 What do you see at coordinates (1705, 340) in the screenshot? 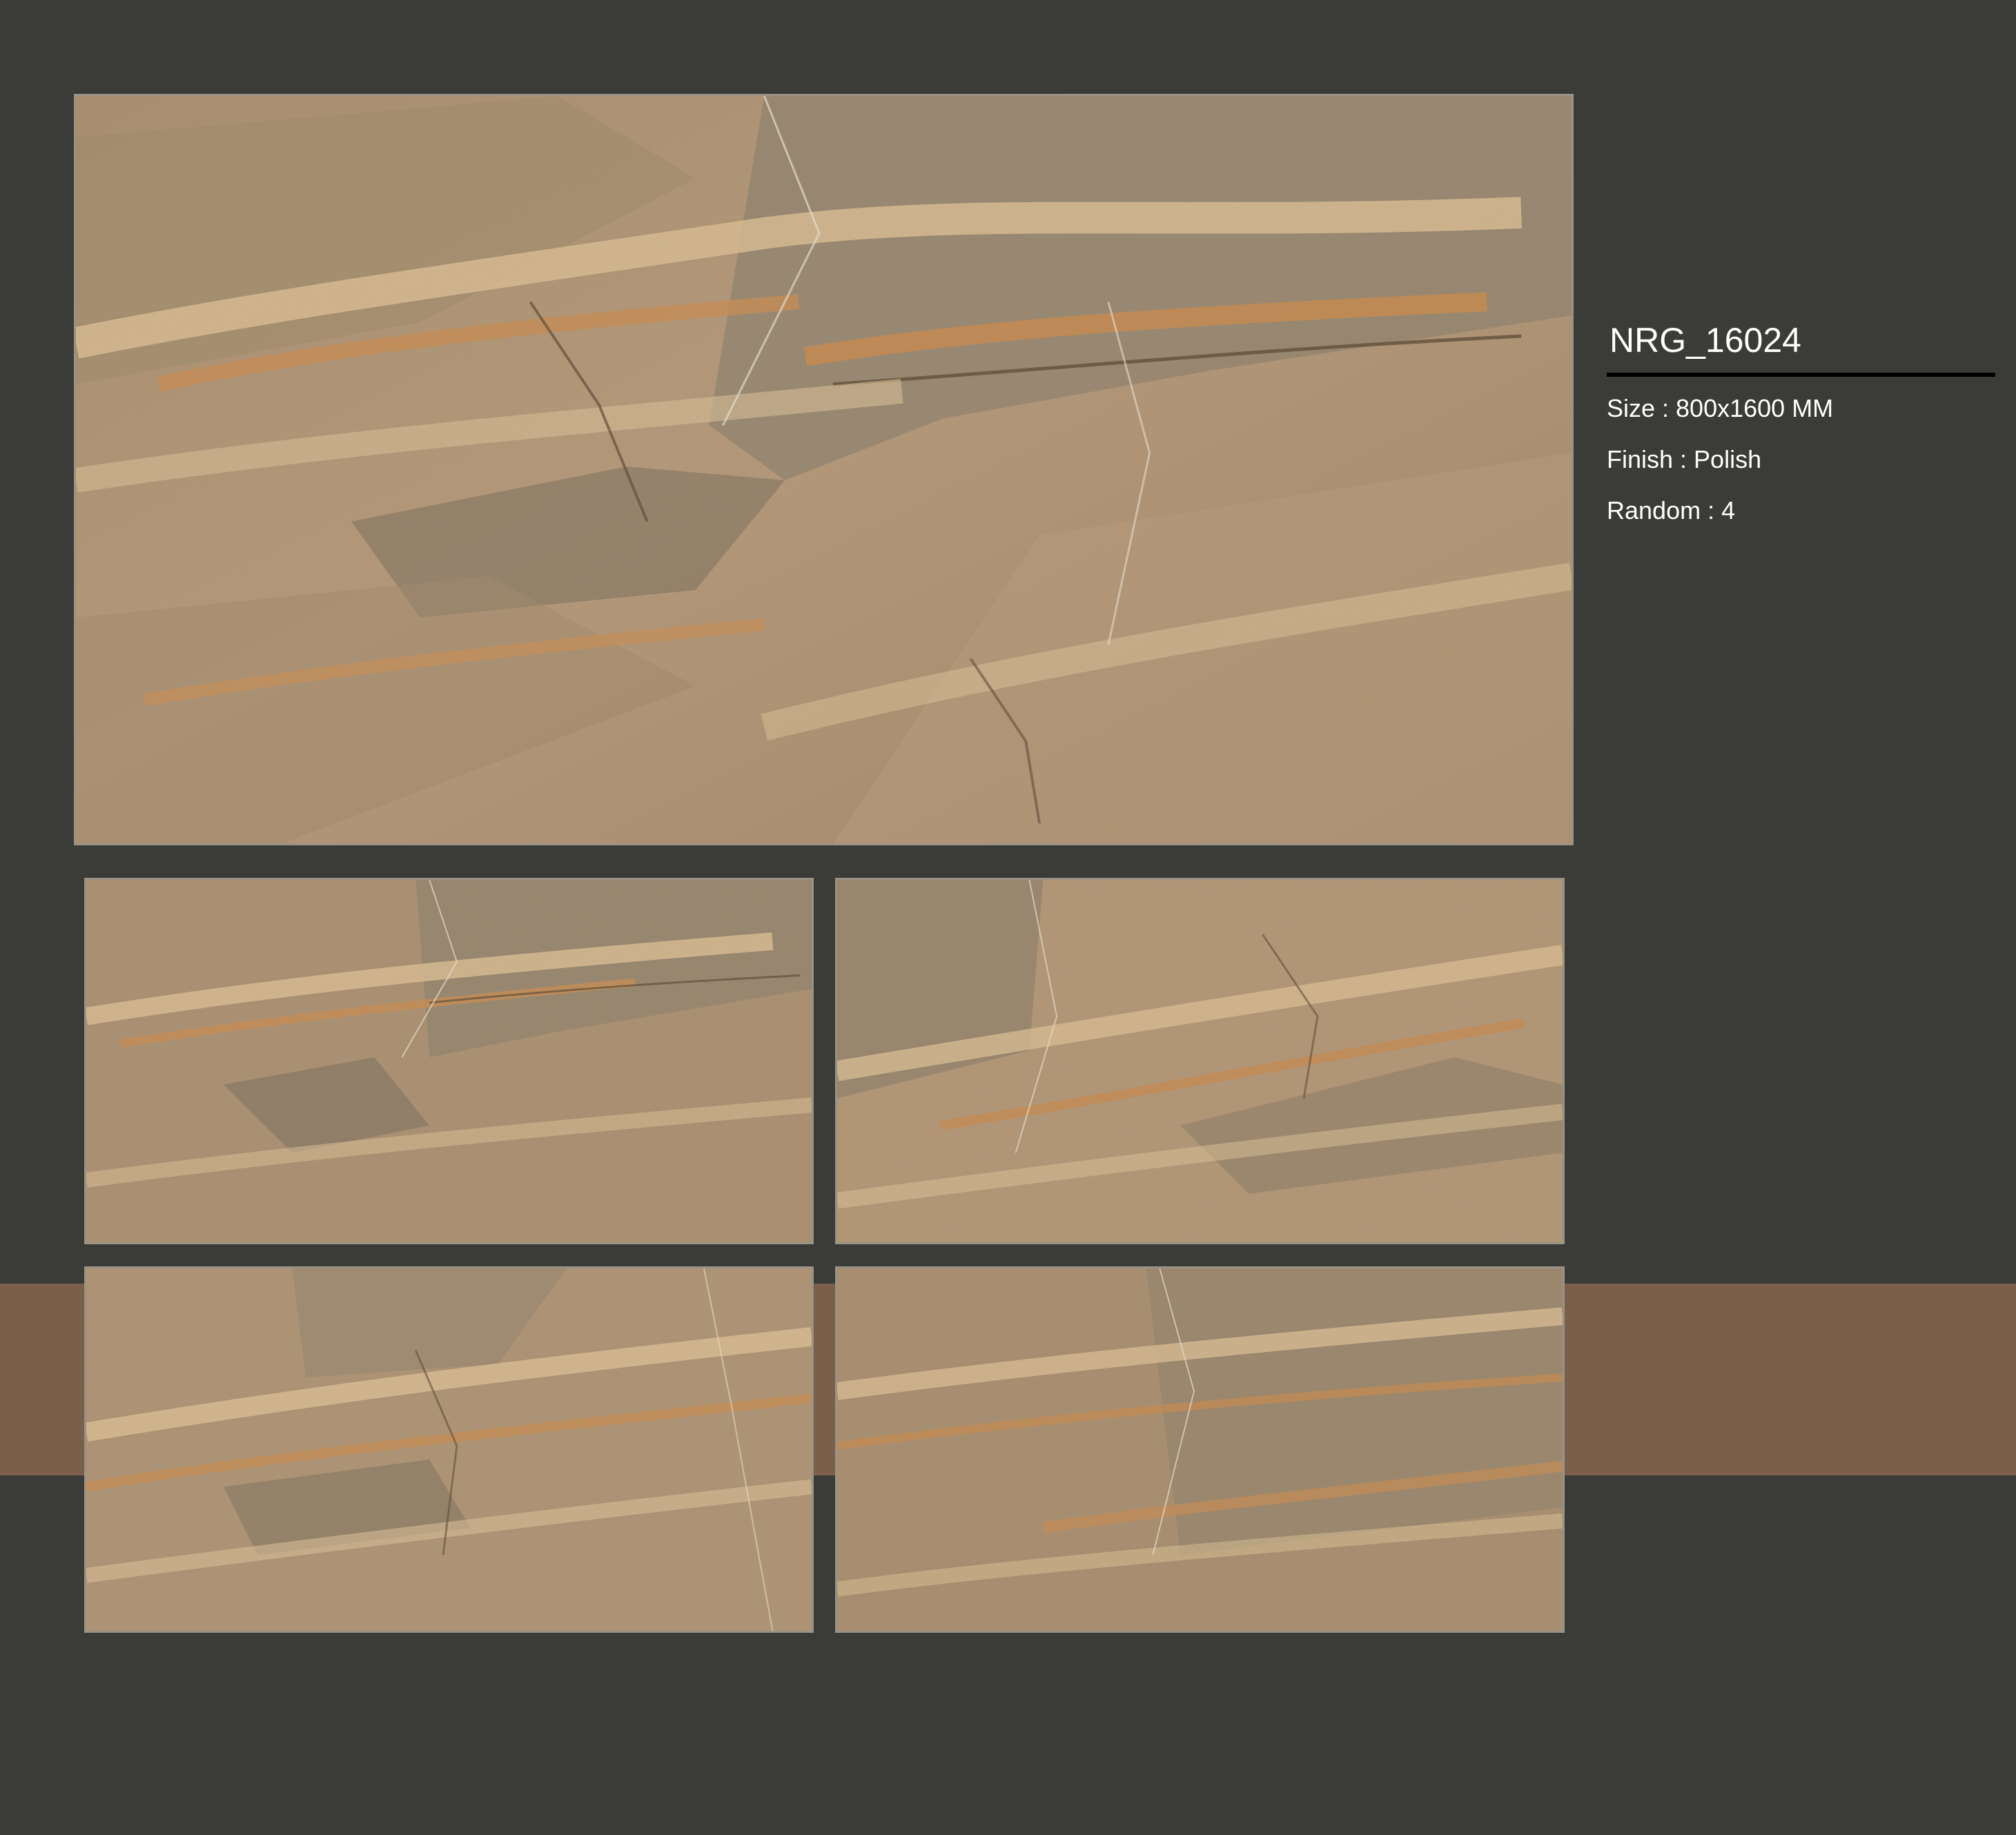
I see `product-code: NRG_16024` at bounding box center [1705, 340].